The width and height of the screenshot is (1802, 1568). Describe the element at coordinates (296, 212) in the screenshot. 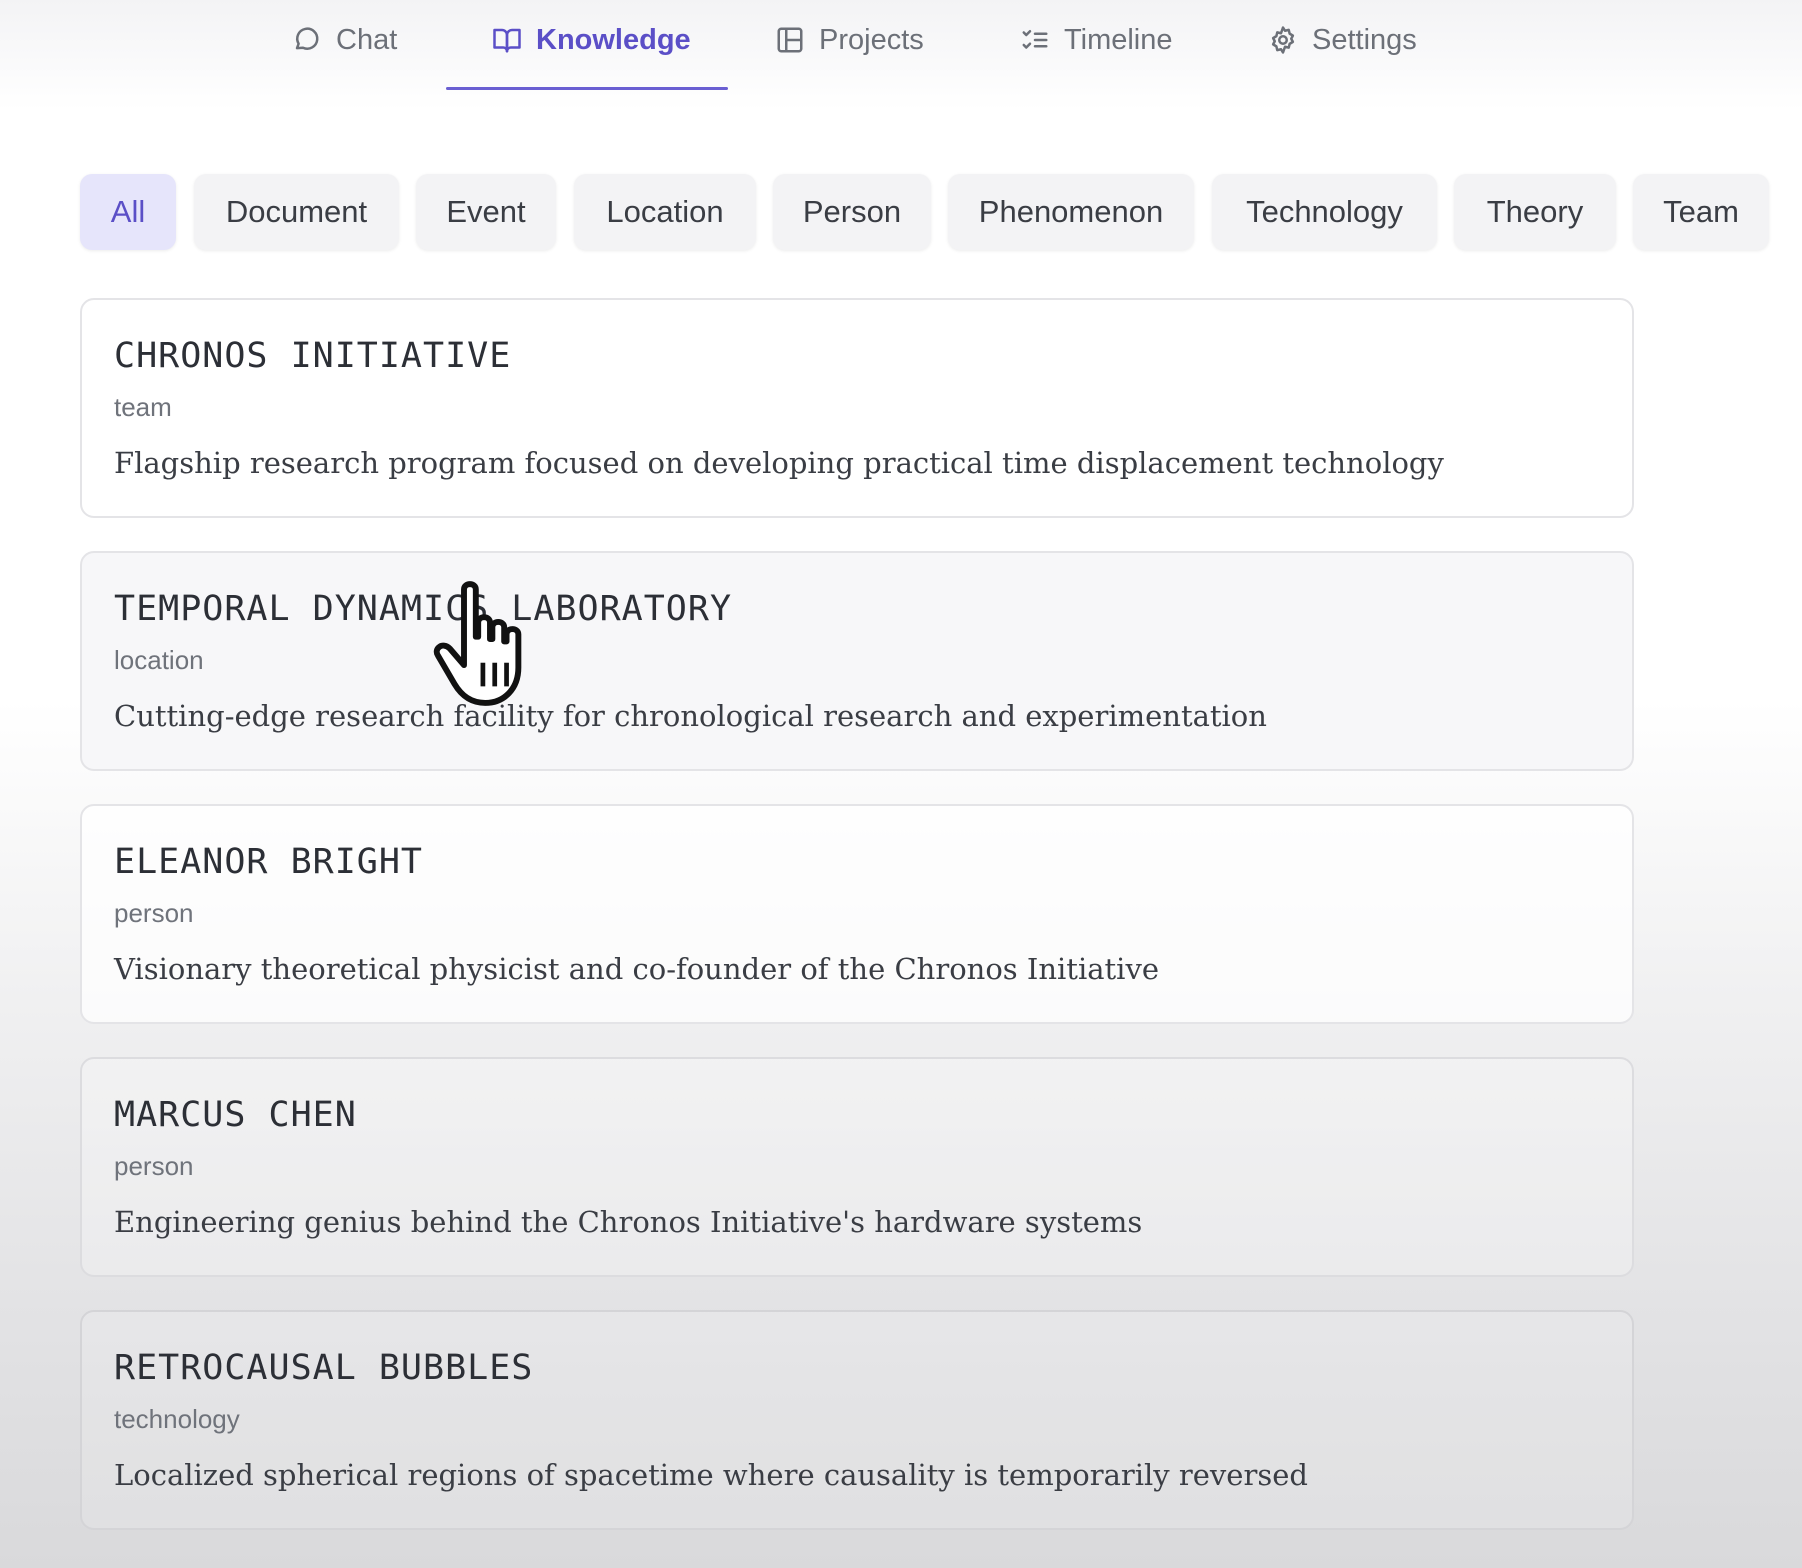

I see `filter-chip-document: Document` at that location.